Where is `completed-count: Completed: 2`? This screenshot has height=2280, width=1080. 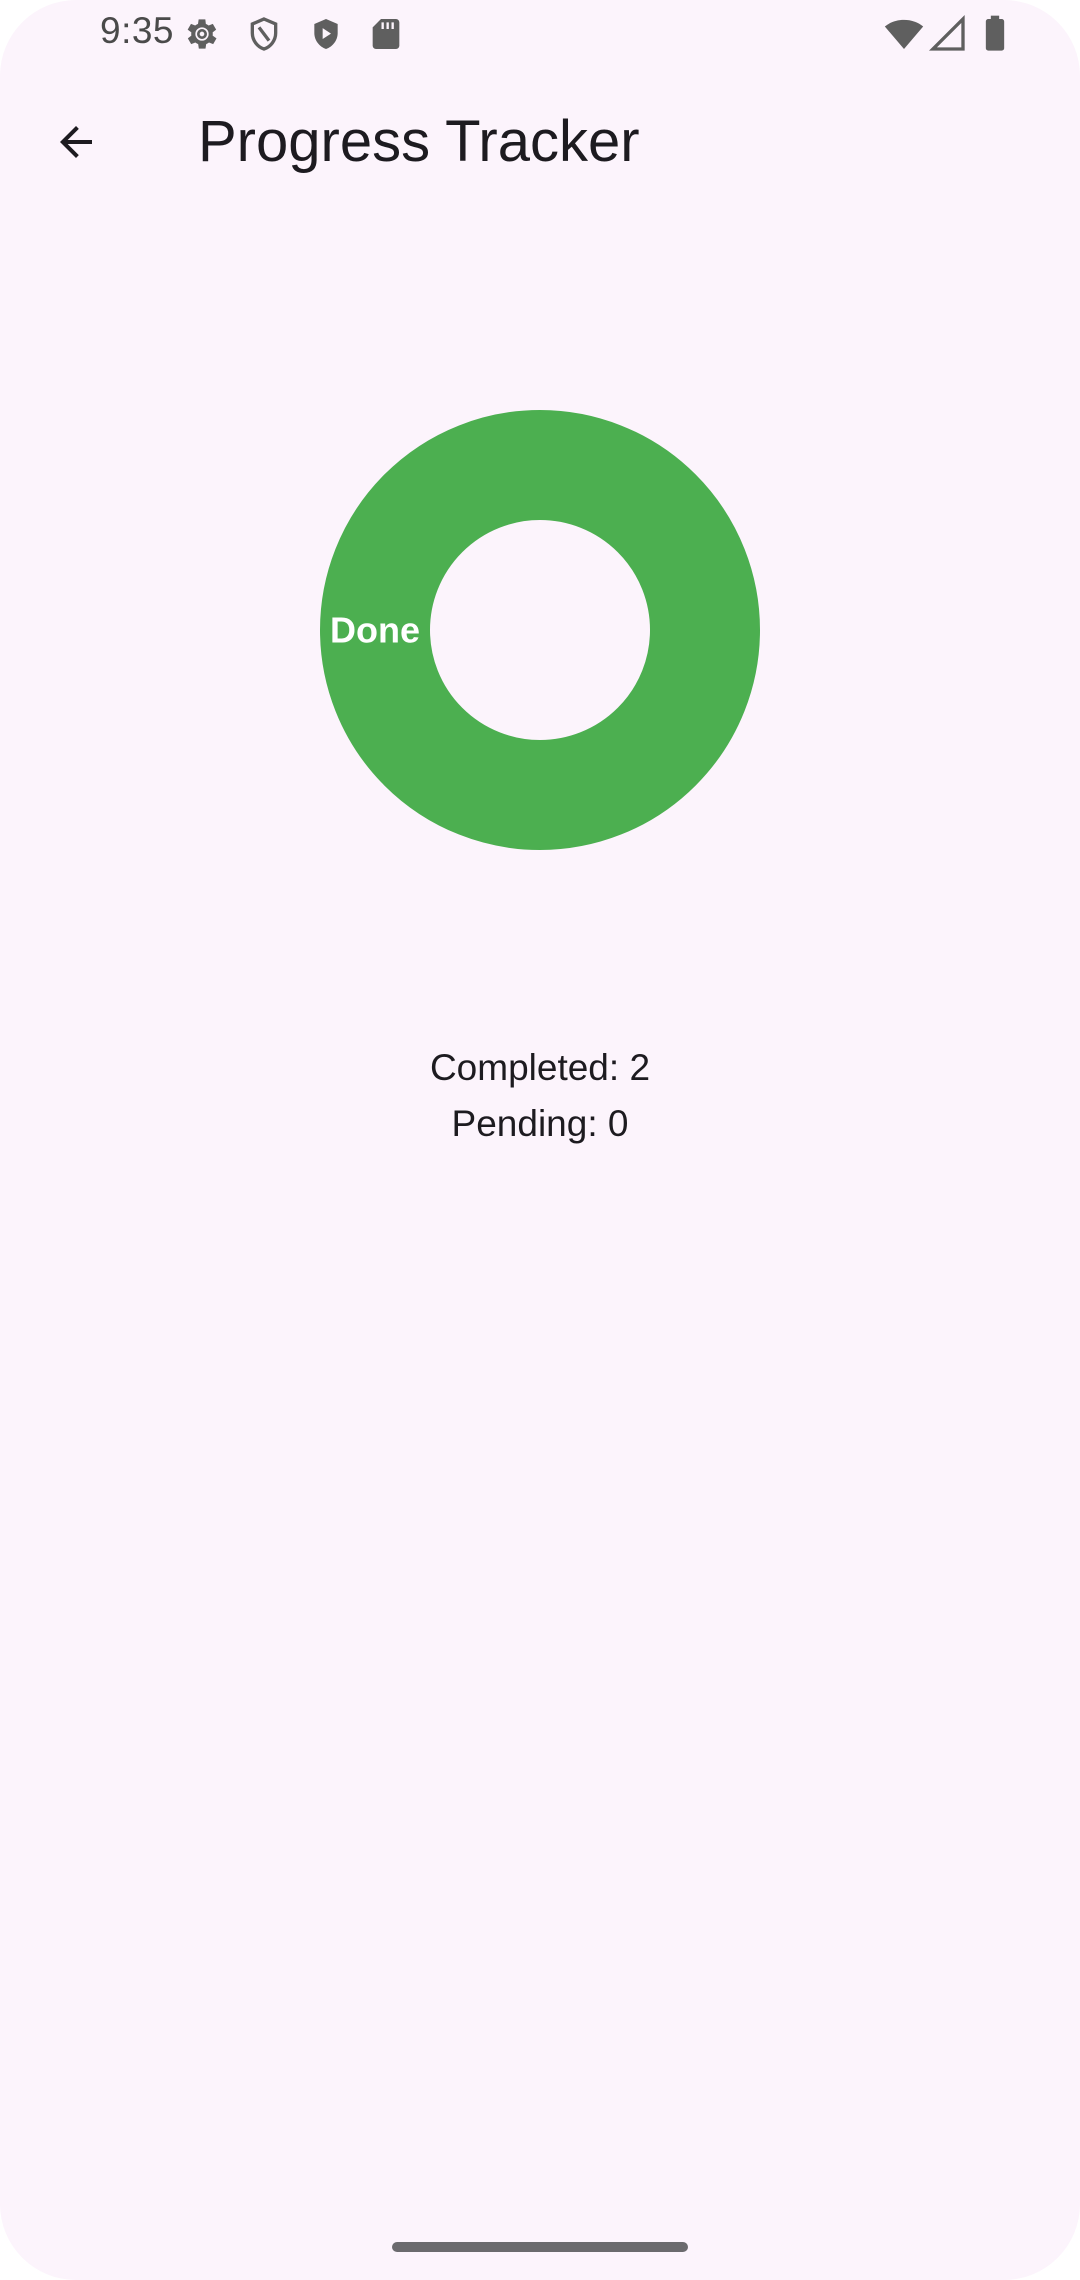 completed-count: Completed: 2 is located at coordinates (540, 1067).